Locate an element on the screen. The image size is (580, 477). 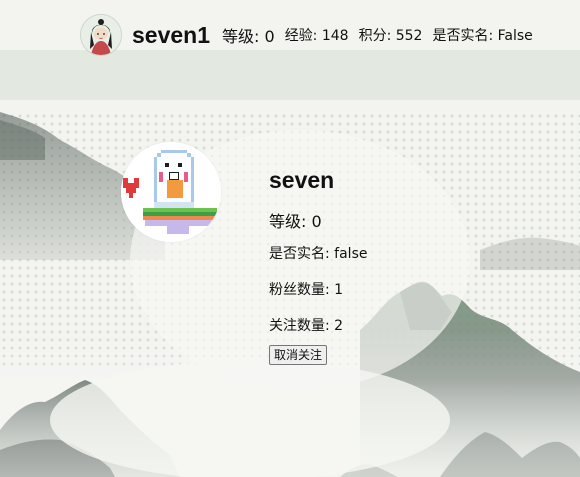
user-header-bar: seven1 等级: 0 经验: 148 积分: 552 是否实名: False is located at coordinates (306, 35).